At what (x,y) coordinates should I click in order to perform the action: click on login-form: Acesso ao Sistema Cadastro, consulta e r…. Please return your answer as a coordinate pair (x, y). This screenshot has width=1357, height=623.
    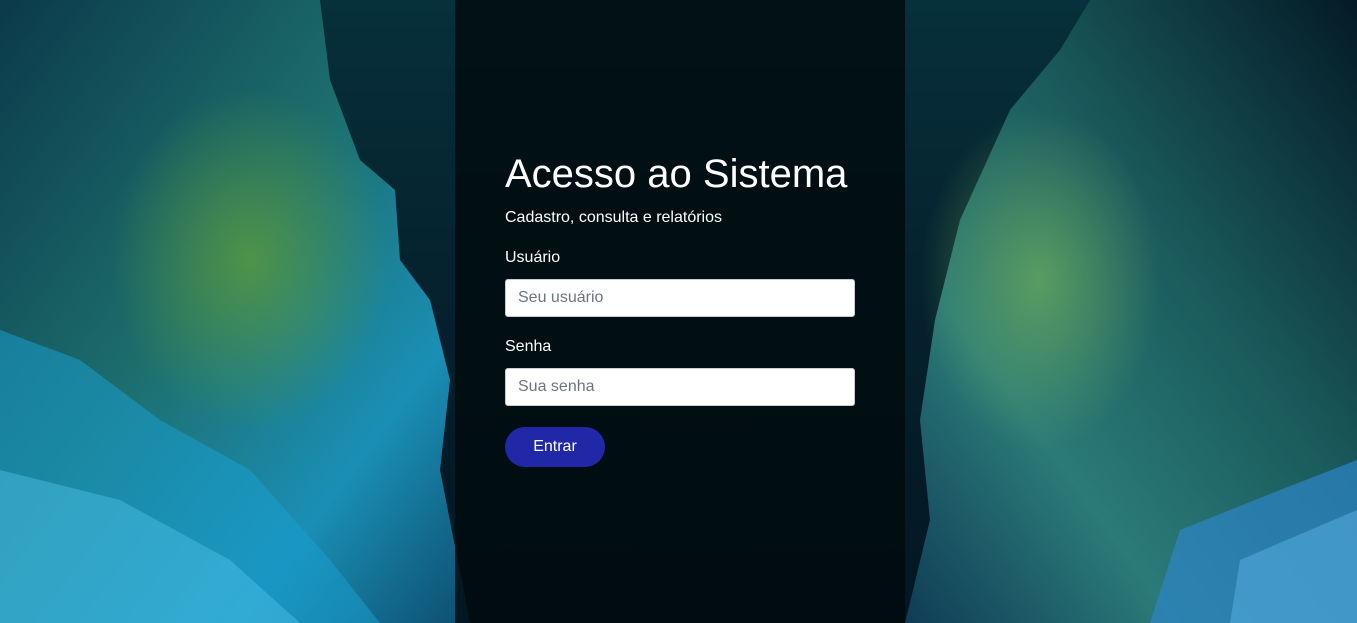
    Looking at the image, I should click on (680, 308).